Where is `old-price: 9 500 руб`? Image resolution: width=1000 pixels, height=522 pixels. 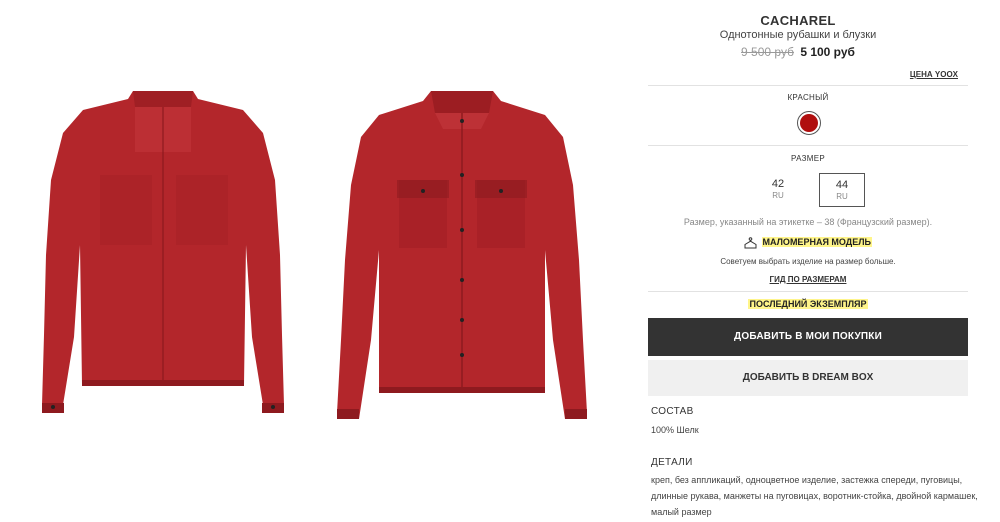 old-price: 9 500 руб is located at coordinates (767, 52).